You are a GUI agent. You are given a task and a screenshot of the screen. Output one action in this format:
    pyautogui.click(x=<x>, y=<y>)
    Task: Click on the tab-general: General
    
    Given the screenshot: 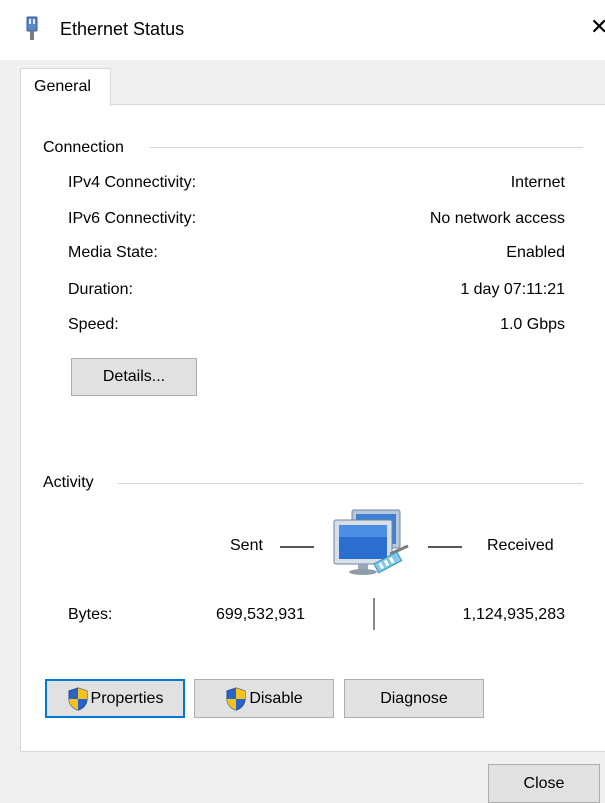 What is the action you would take?
    pyautogui.click(x=65, y=87)
    